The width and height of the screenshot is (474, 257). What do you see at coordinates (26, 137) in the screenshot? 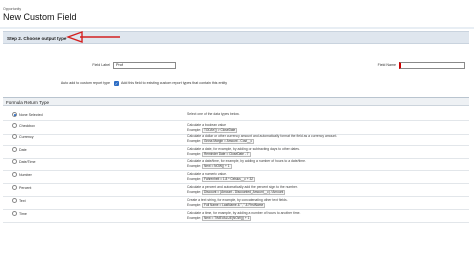
I see `formula-type-label: Currency` at bounding box center [26, 137].